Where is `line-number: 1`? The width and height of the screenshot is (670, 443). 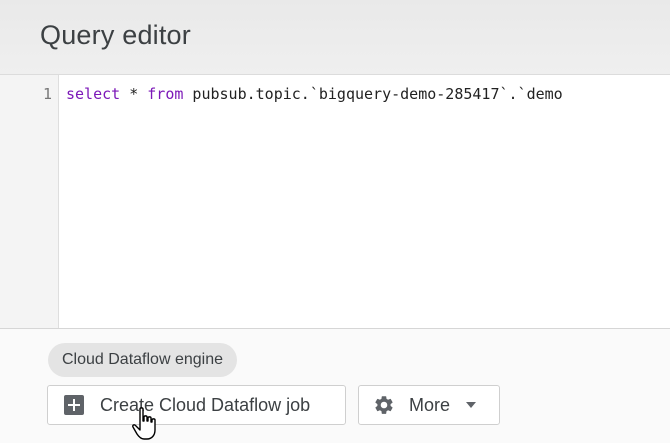
line-number: 1 is located at coordinates (47, 94).